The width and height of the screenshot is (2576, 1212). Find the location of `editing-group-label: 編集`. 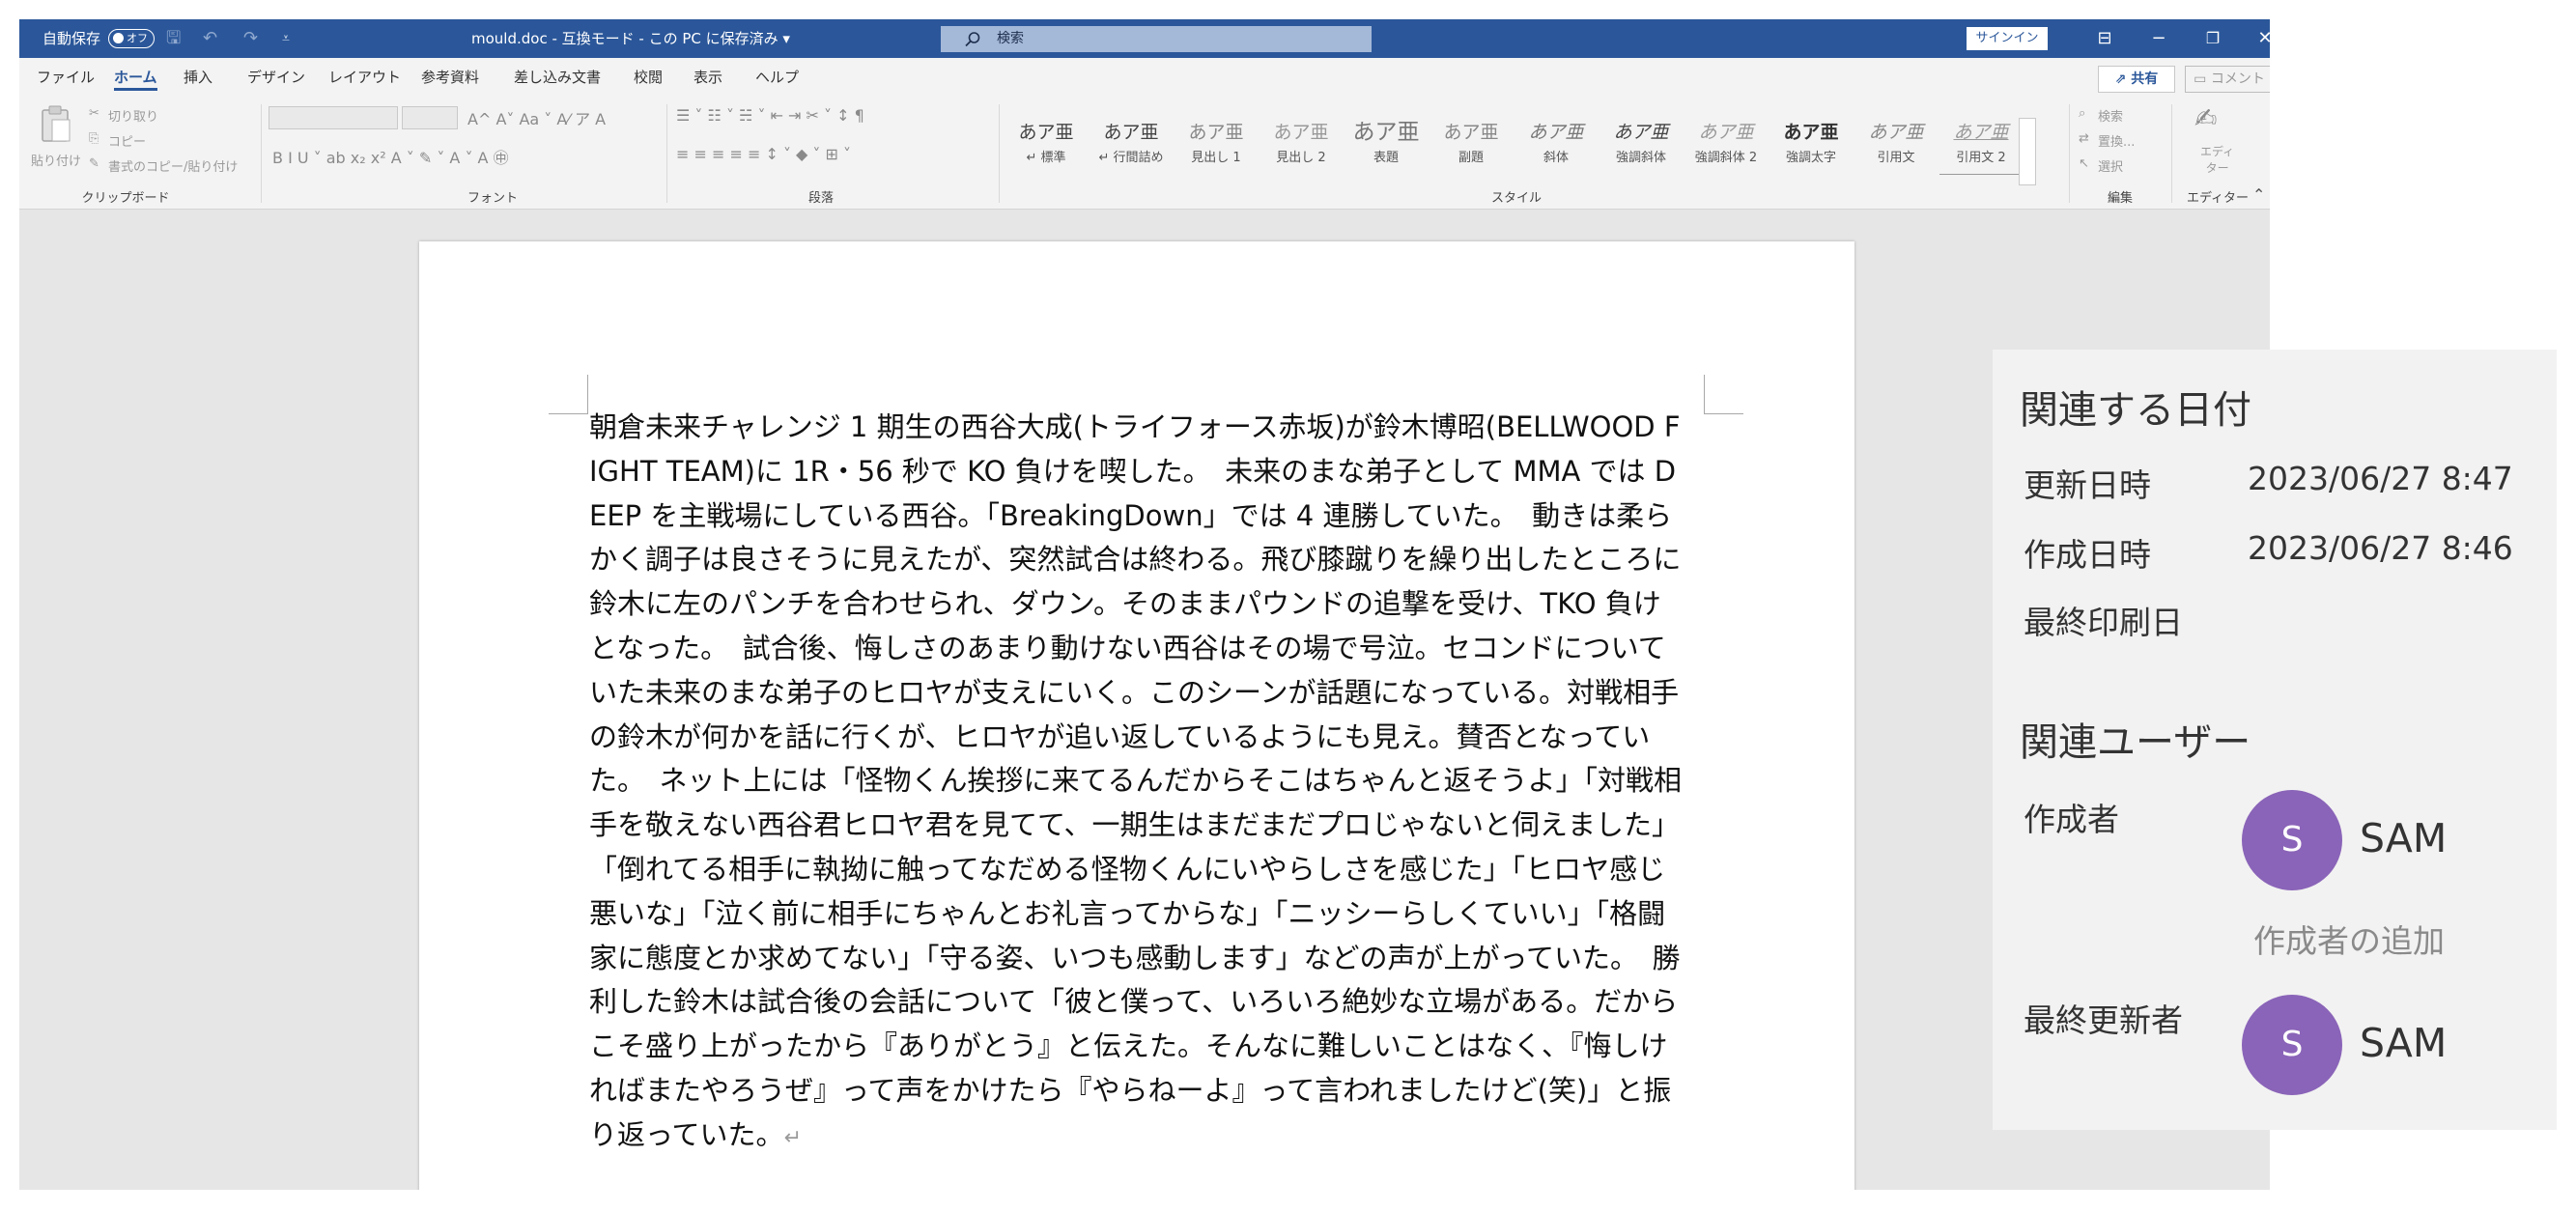

editing-group-label: 編集 is located at coordinates (2120, 198).